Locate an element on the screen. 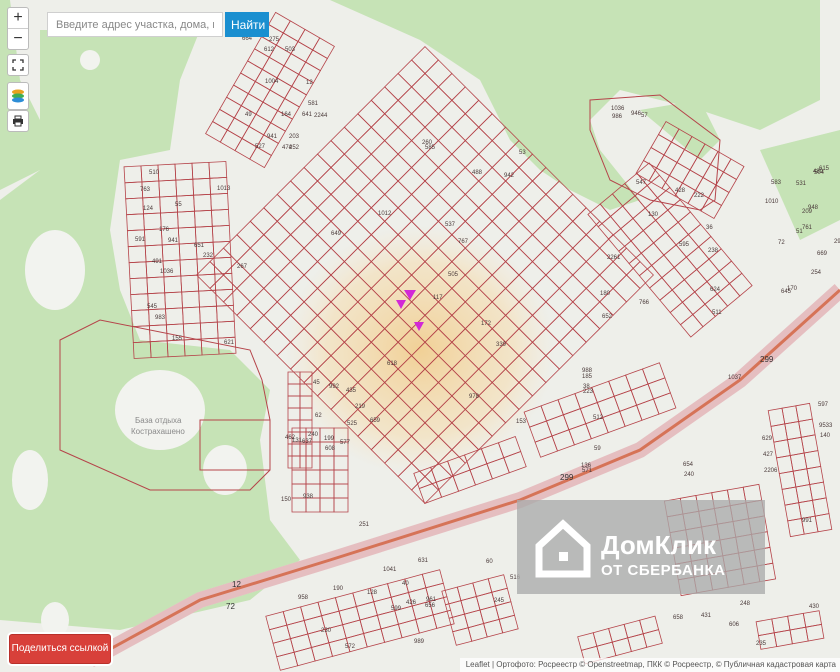 The width and height of the screenshot is (840, 672). parcel-number-label: 480 is located at coordinates (818, 172).